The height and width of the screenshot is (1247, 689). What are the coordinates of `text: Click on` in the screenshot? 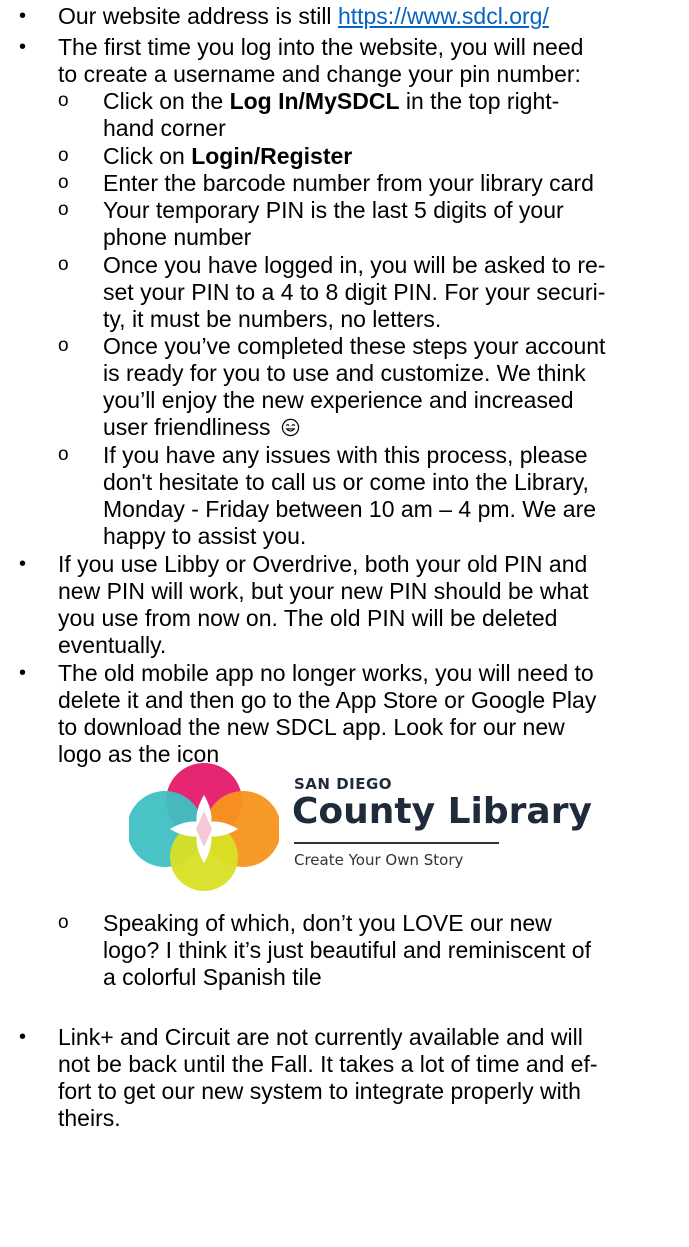 It's located at (144, 156).